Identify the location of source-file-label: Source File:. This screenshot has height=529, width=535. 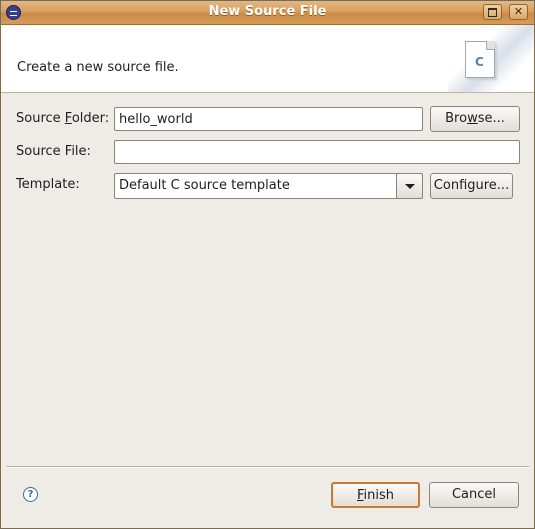
(53, 151).